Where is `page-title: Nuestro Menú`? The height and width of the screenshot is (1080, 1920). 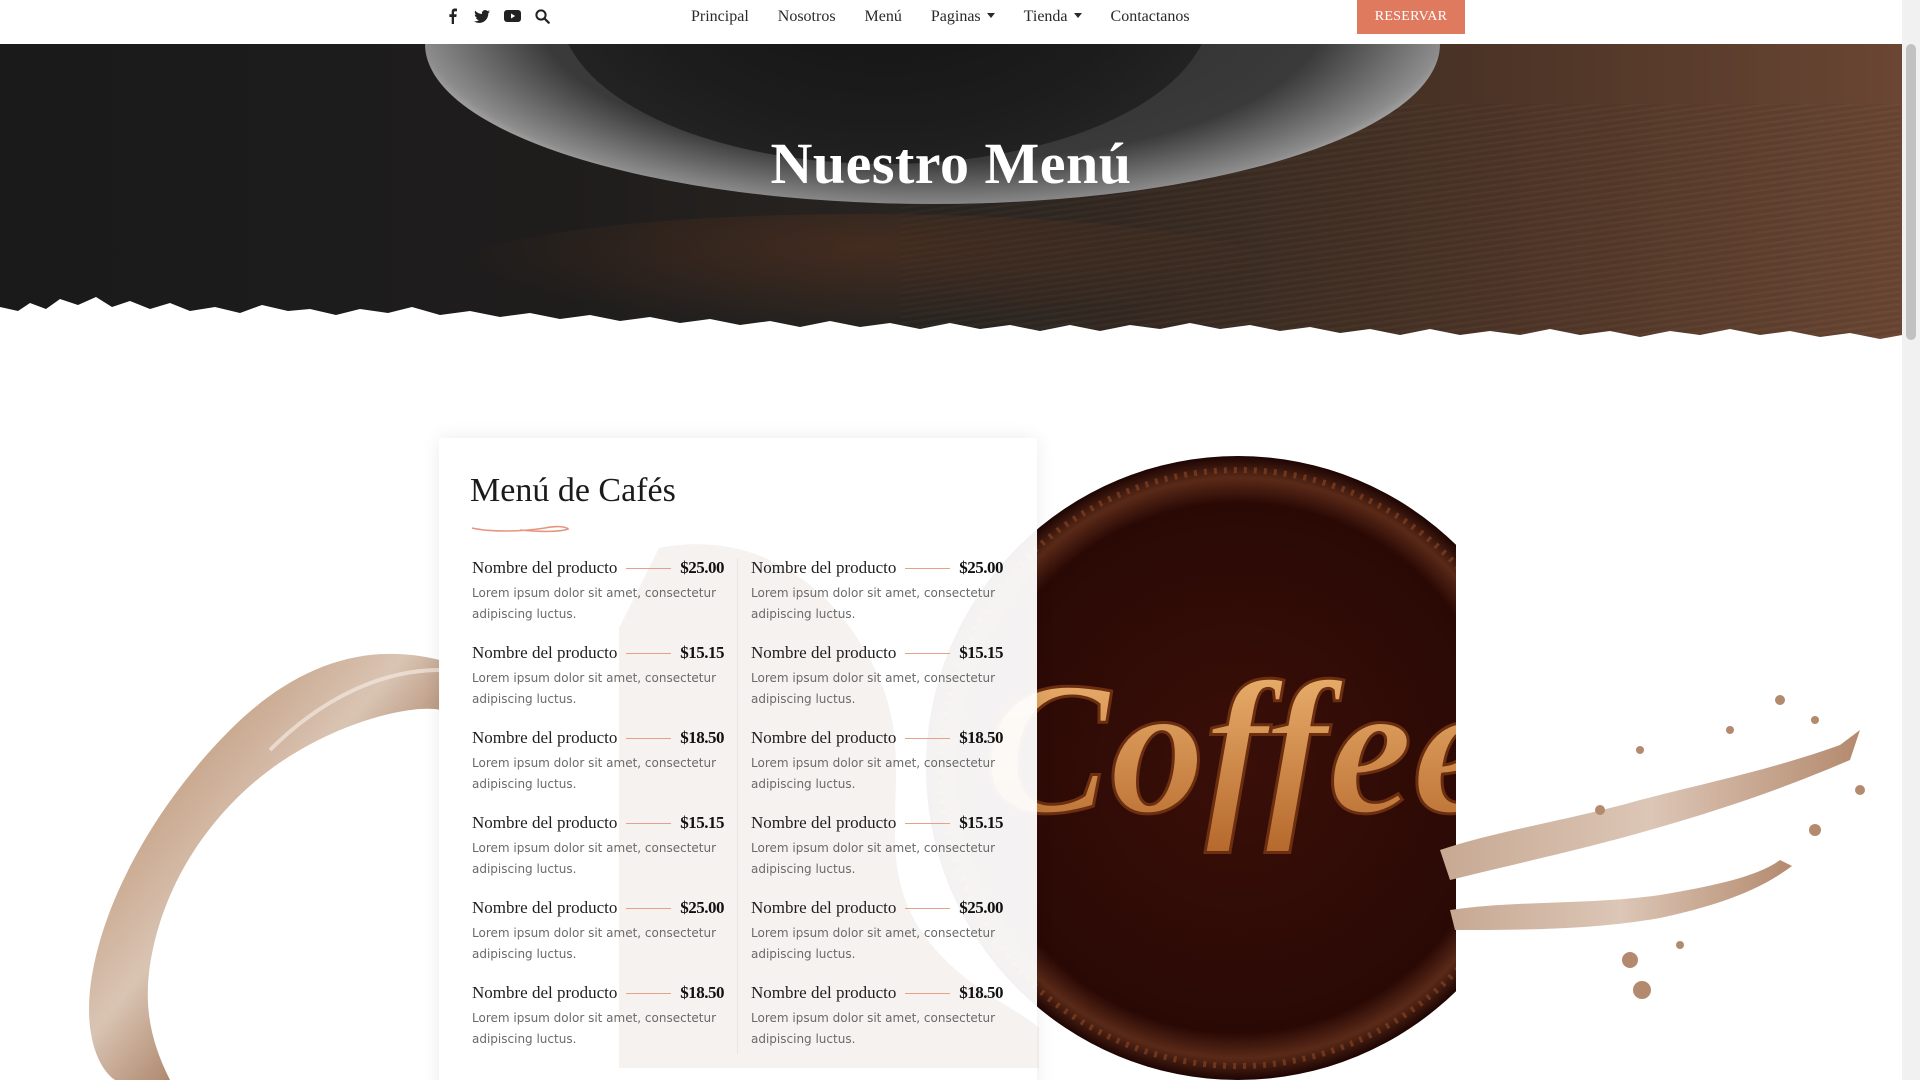 page-title: Nuestro Menú is located at coordinates (951, 163).